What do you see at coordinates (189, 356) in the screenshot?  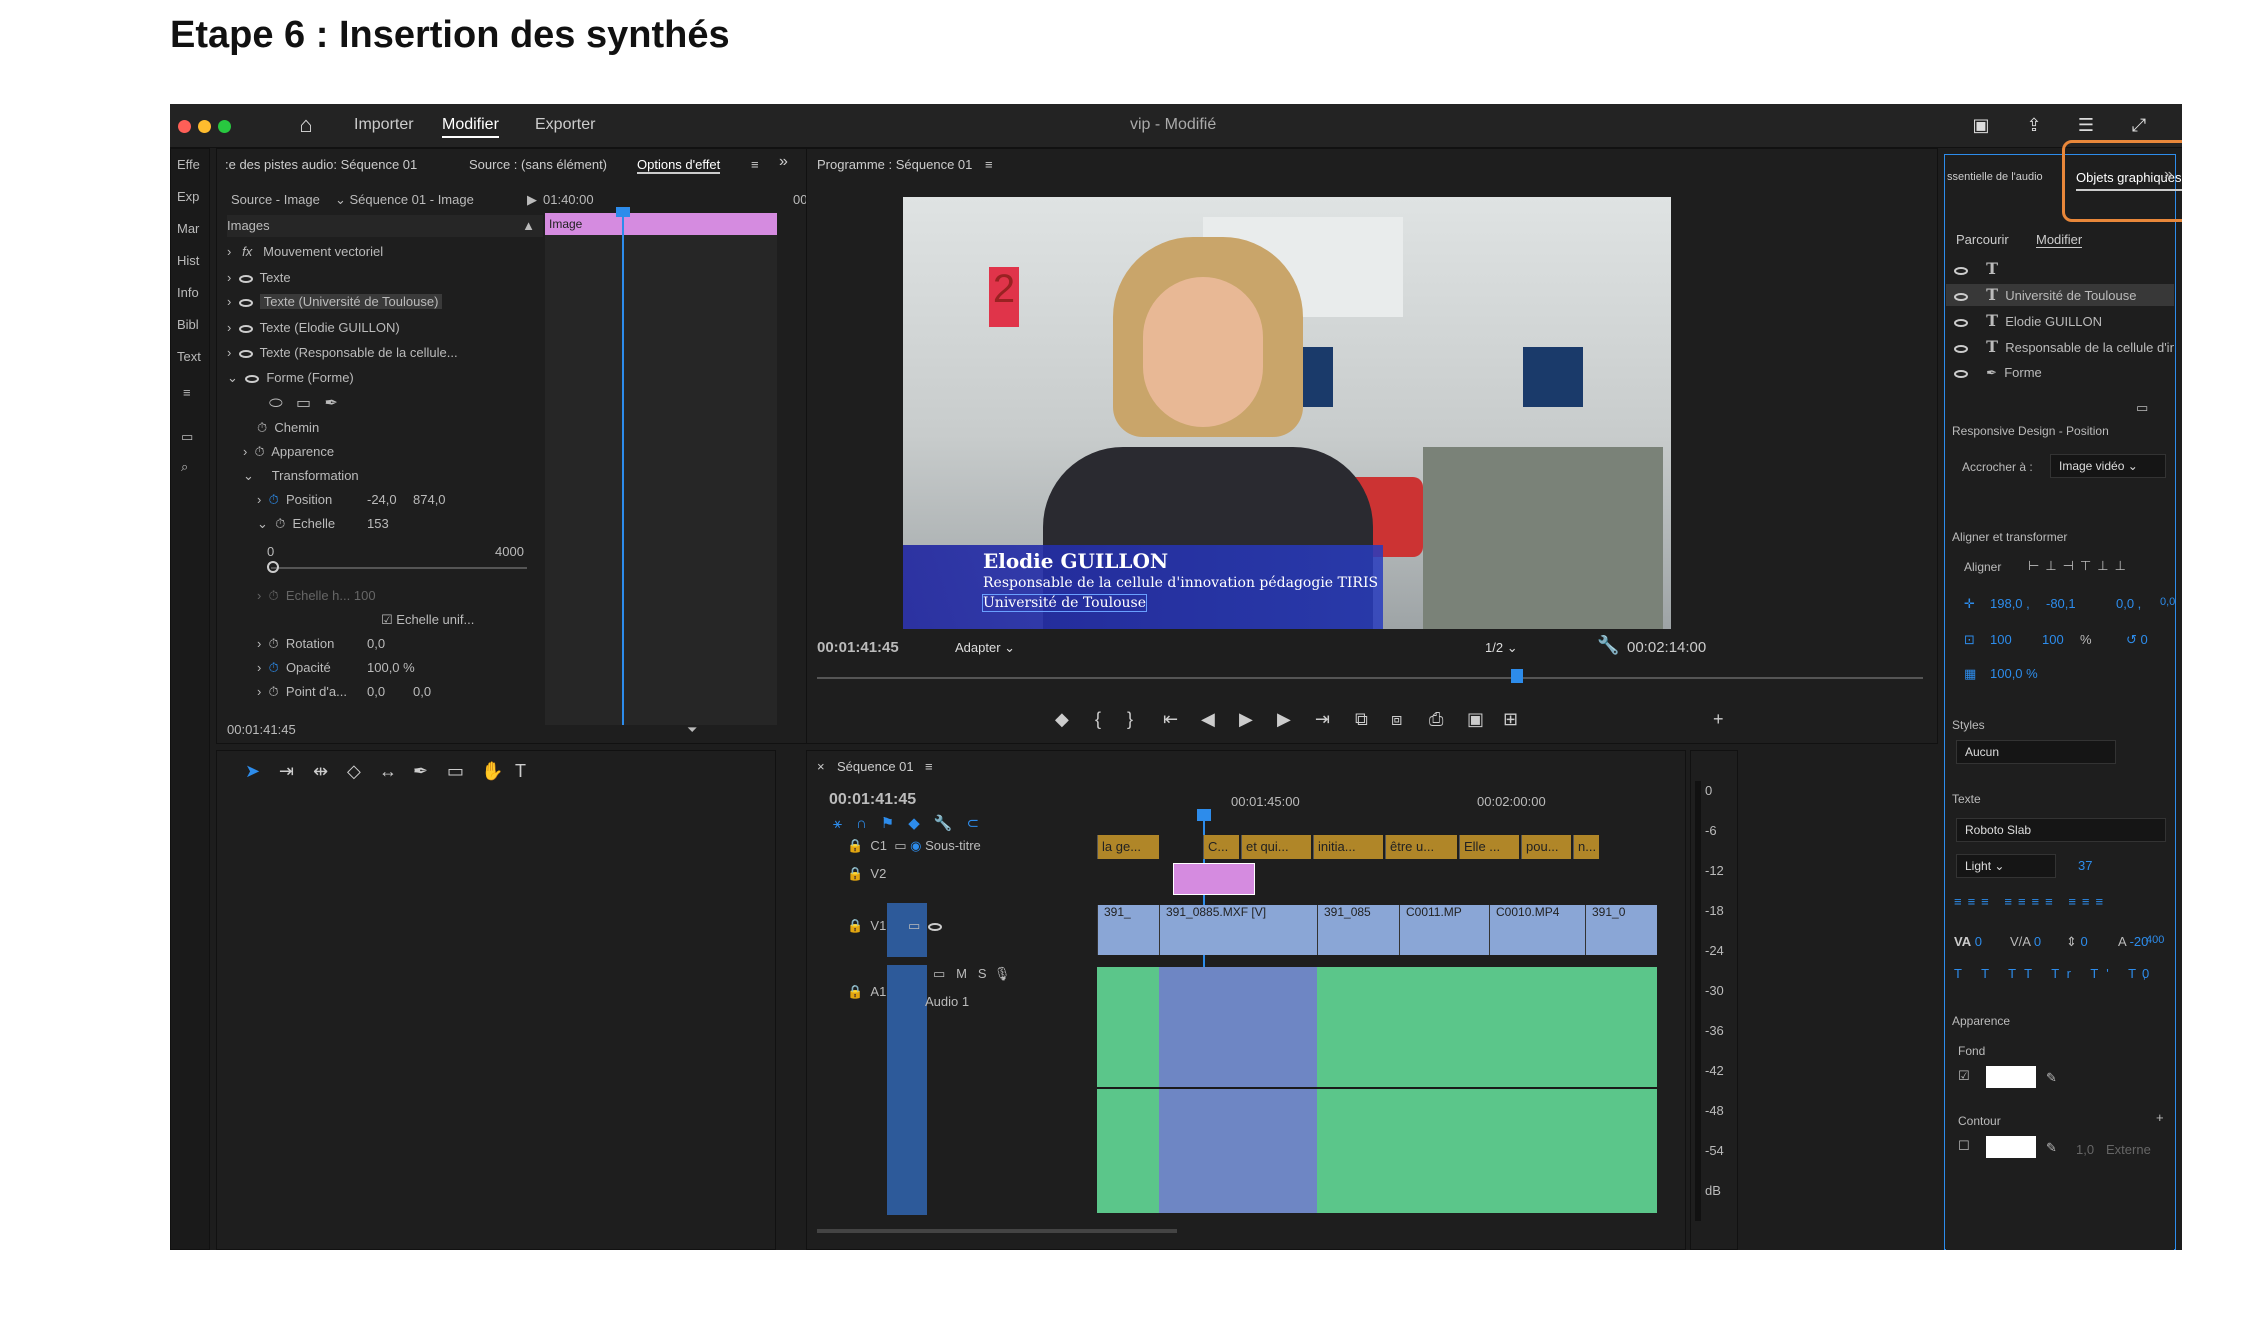 I see `strip-text: Text` at bounding box center [189, 356].